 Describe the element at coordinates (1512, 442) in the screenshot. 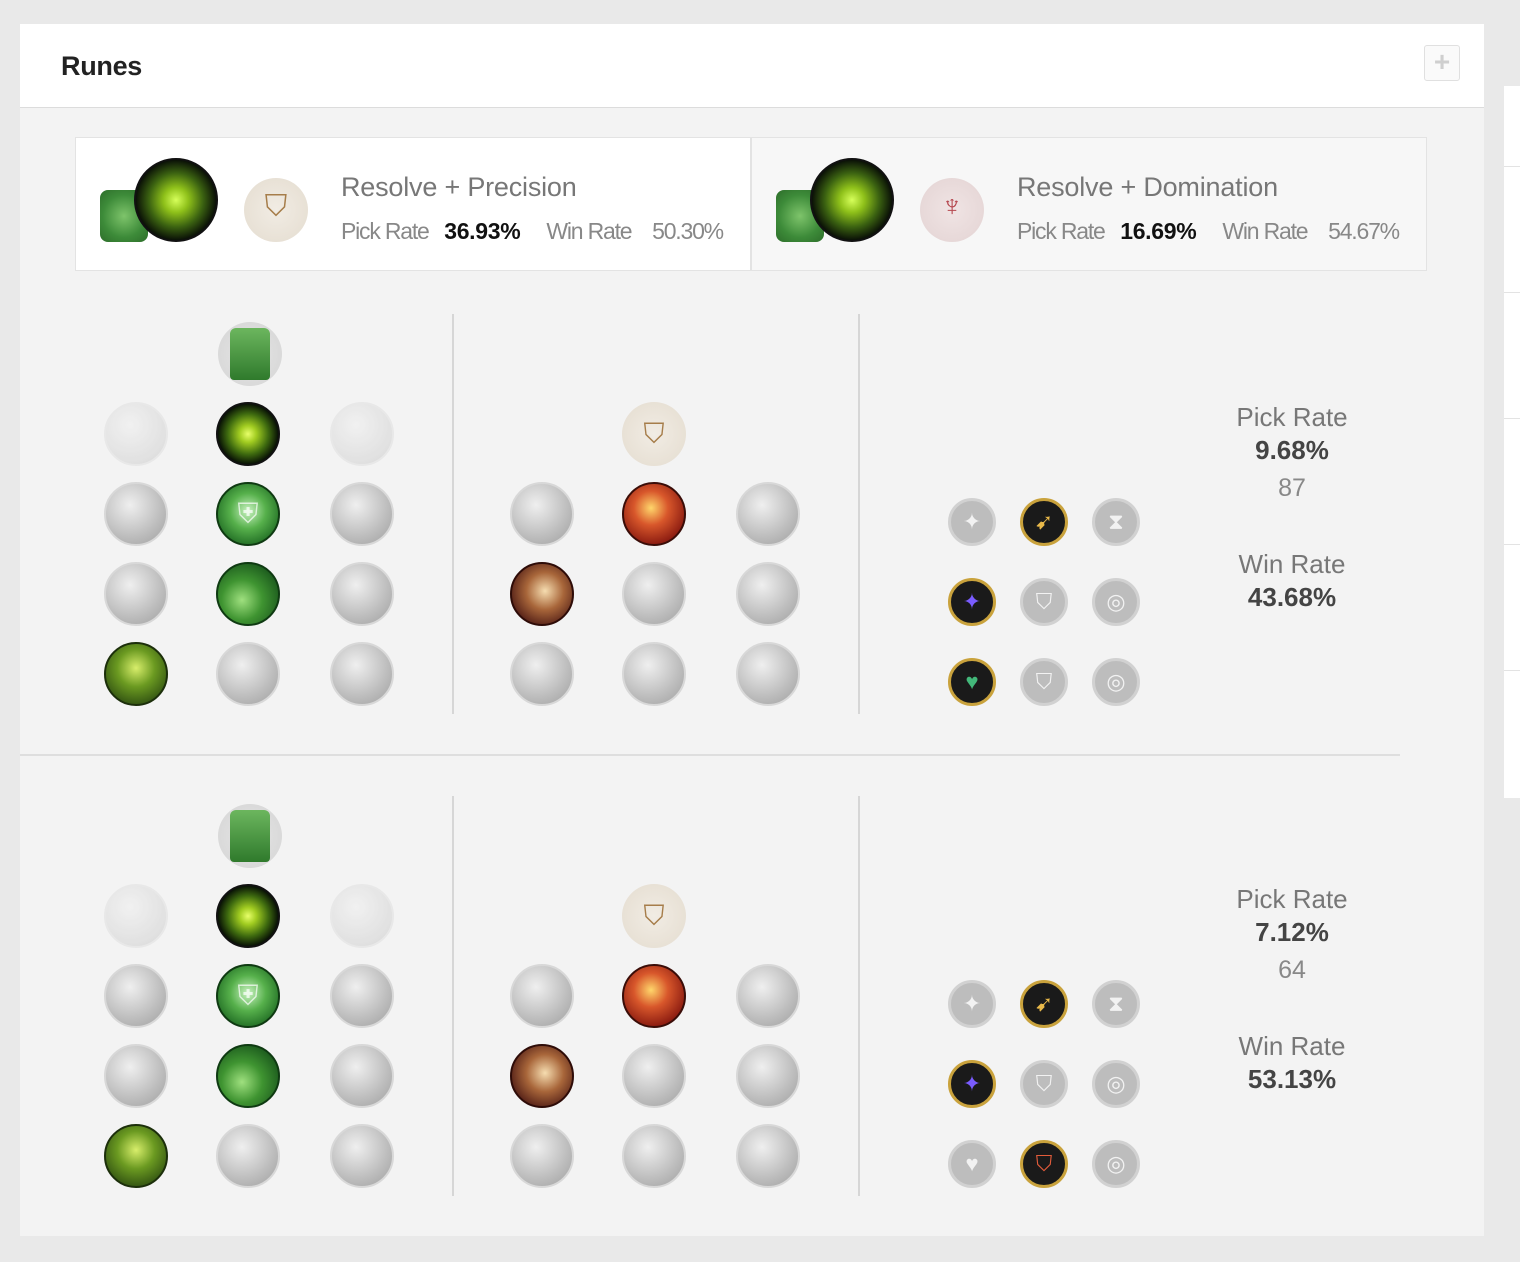

I see `side-strip` at that location.